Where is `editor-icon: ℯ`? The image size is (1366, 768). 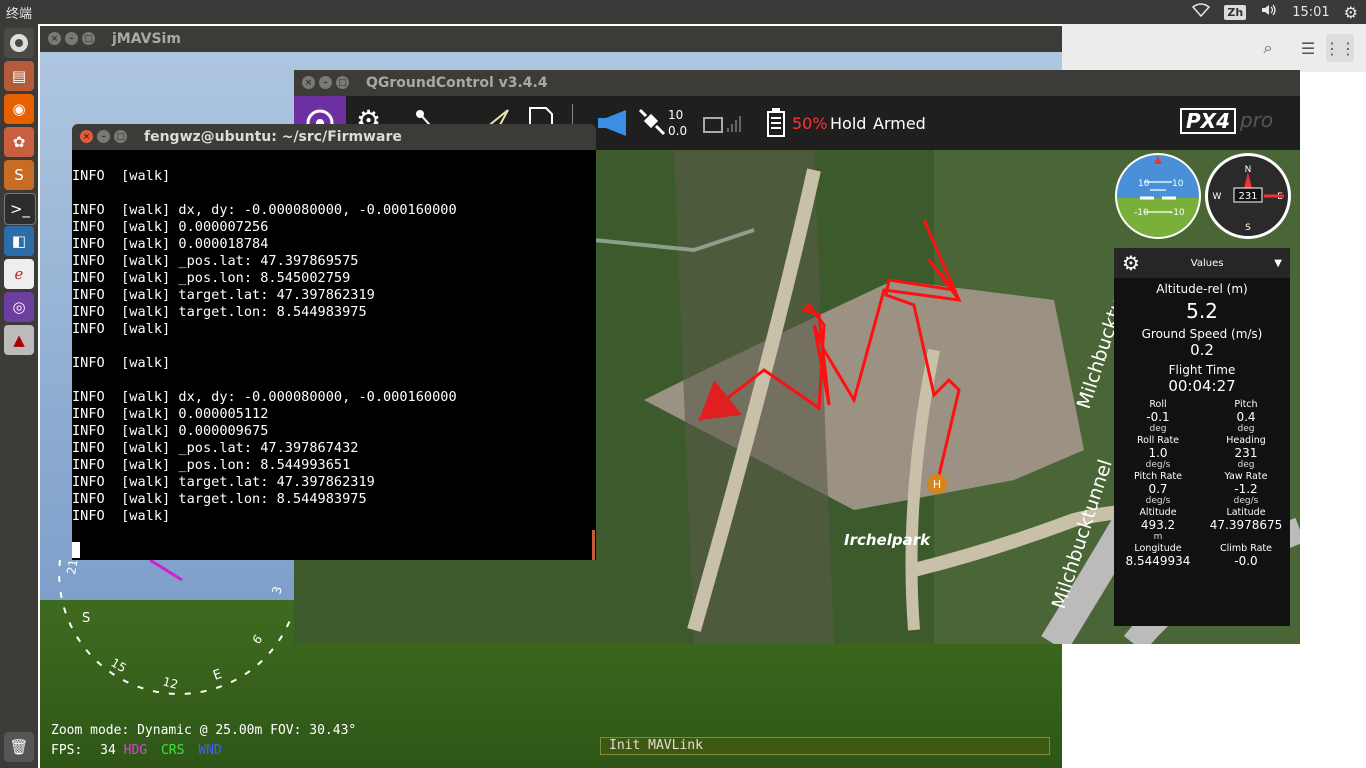 editor-icon: ℯ is located at coordinates (19, 274).